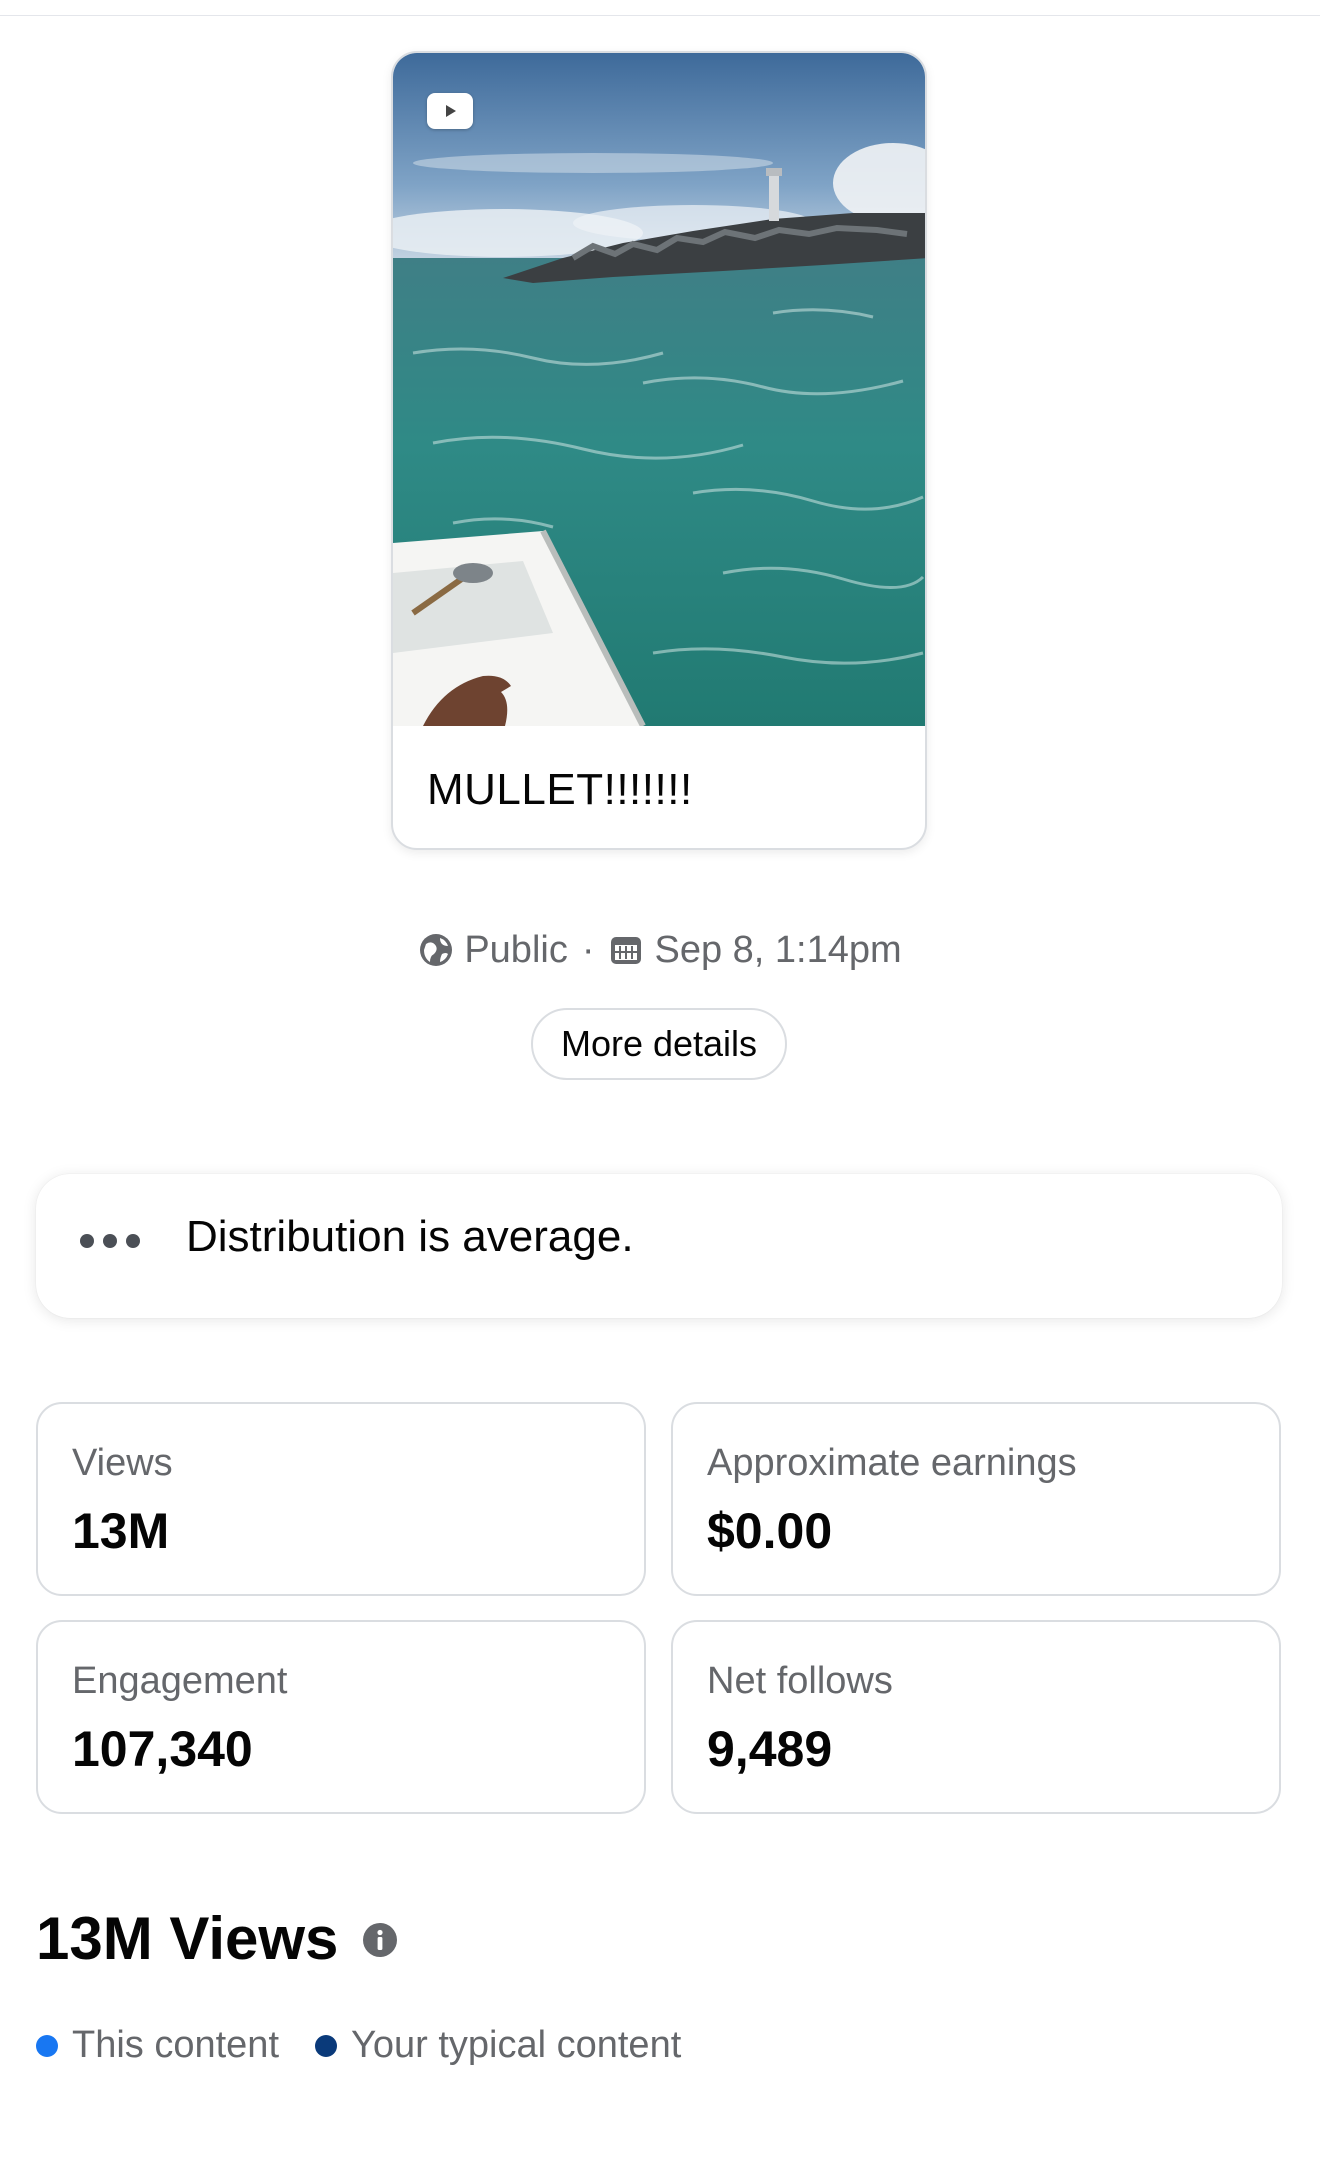  Describe the element at coordinates (175, 2045) in the screenshot. I see `legend-label: This content` at that location.